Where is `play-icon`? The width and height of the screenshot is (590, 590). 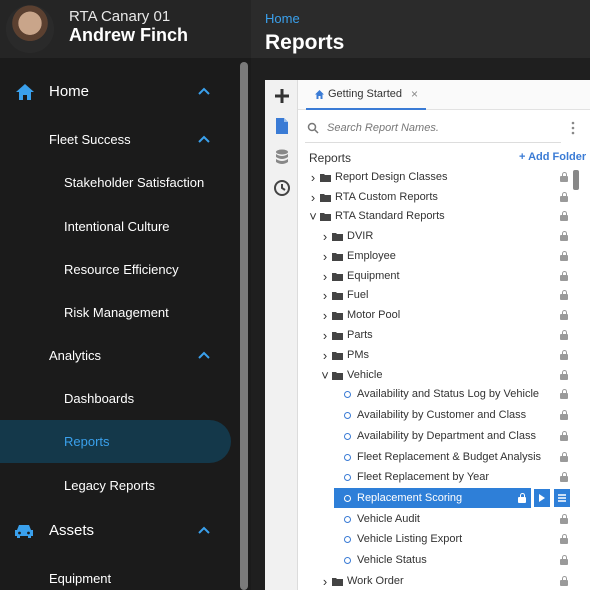
play-icon is located at coordinates (542, 498).